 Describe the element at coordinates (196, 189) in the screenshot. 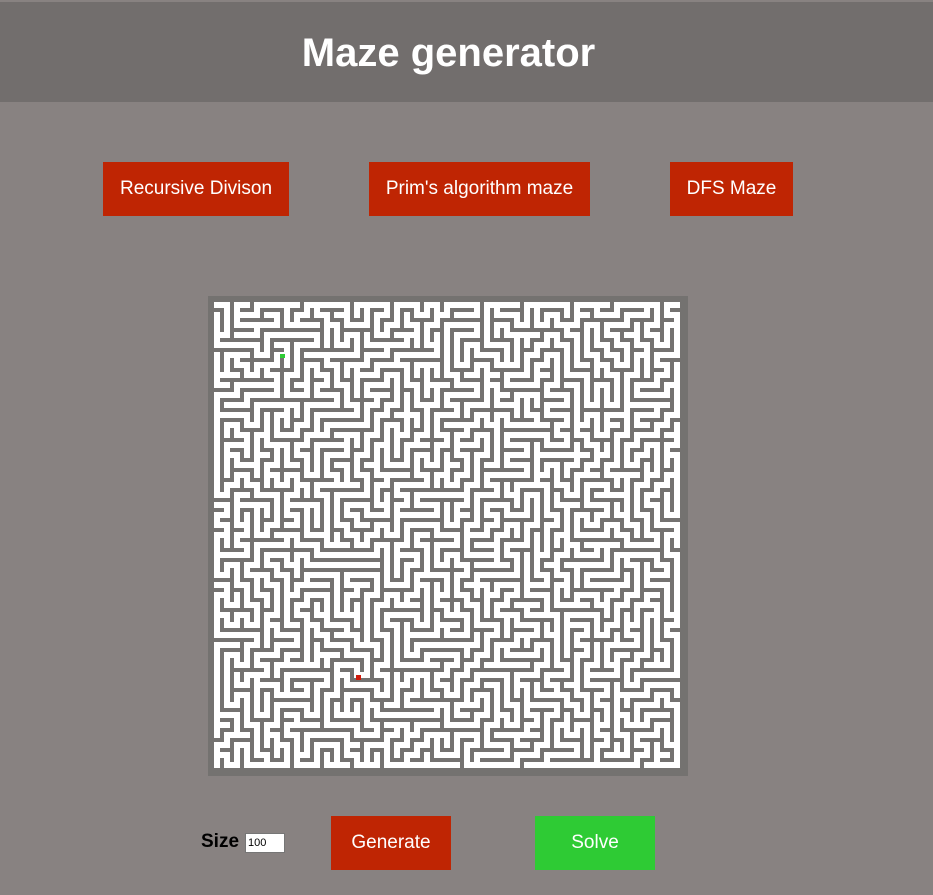

I see `recursive-division-button: Recursive Divison` at that location.